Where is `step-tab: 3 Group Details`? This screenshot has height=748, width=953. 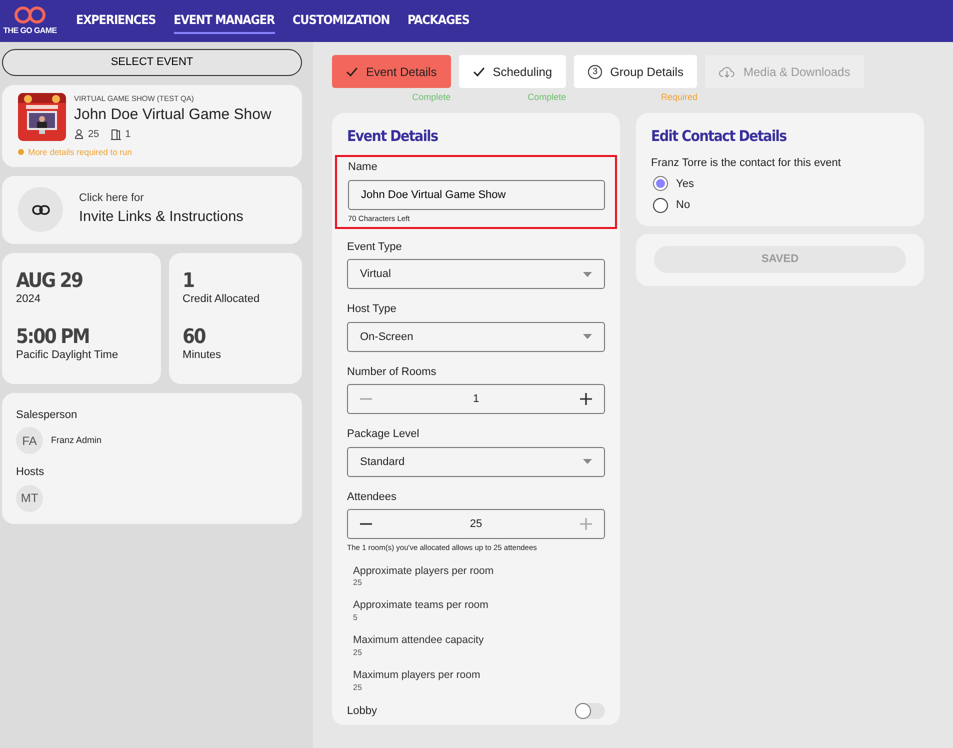 step-tab: 3 Group Details is located at coordinates (636, 71).